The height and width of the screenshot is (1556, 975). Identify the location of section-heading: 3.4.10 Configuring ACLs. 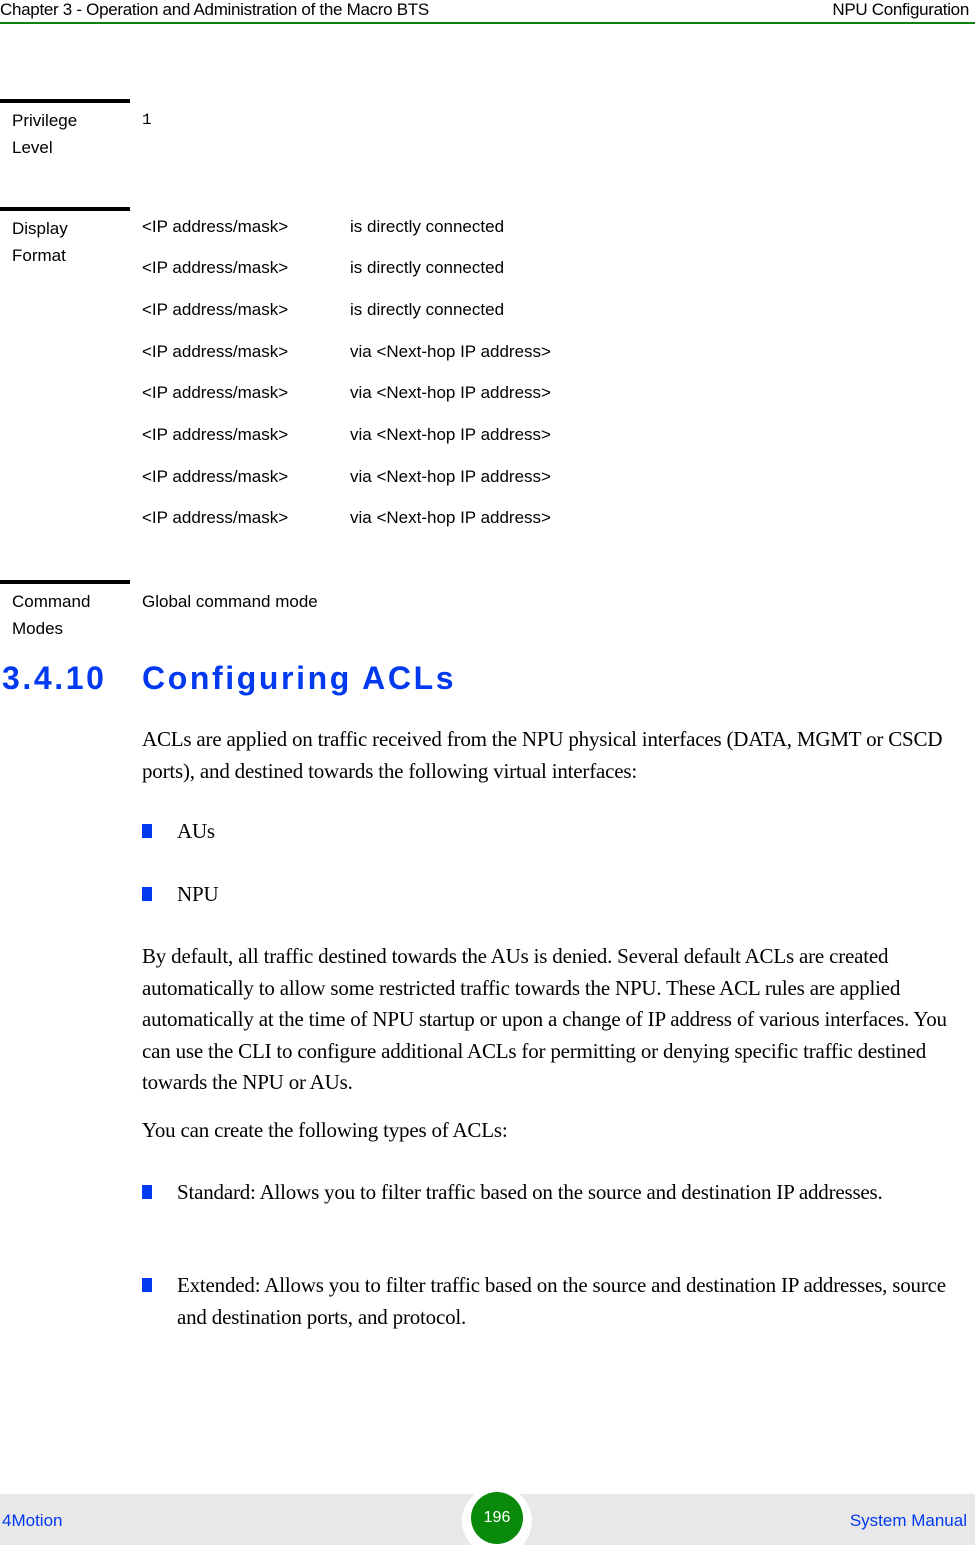
(229, 678).